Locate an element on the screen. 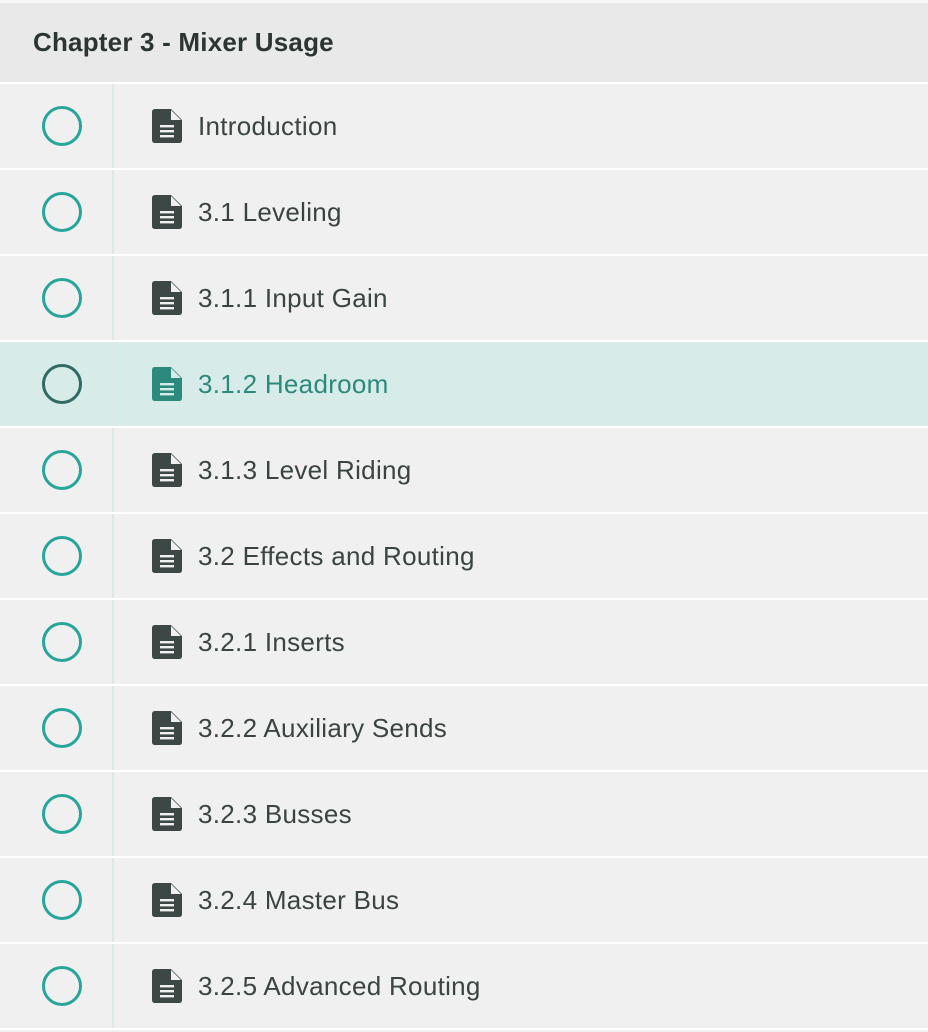 This screenshot has width=928, height=1032. lecture-title: 3.2 Effects and Routing is located at coordinates (336, 555).